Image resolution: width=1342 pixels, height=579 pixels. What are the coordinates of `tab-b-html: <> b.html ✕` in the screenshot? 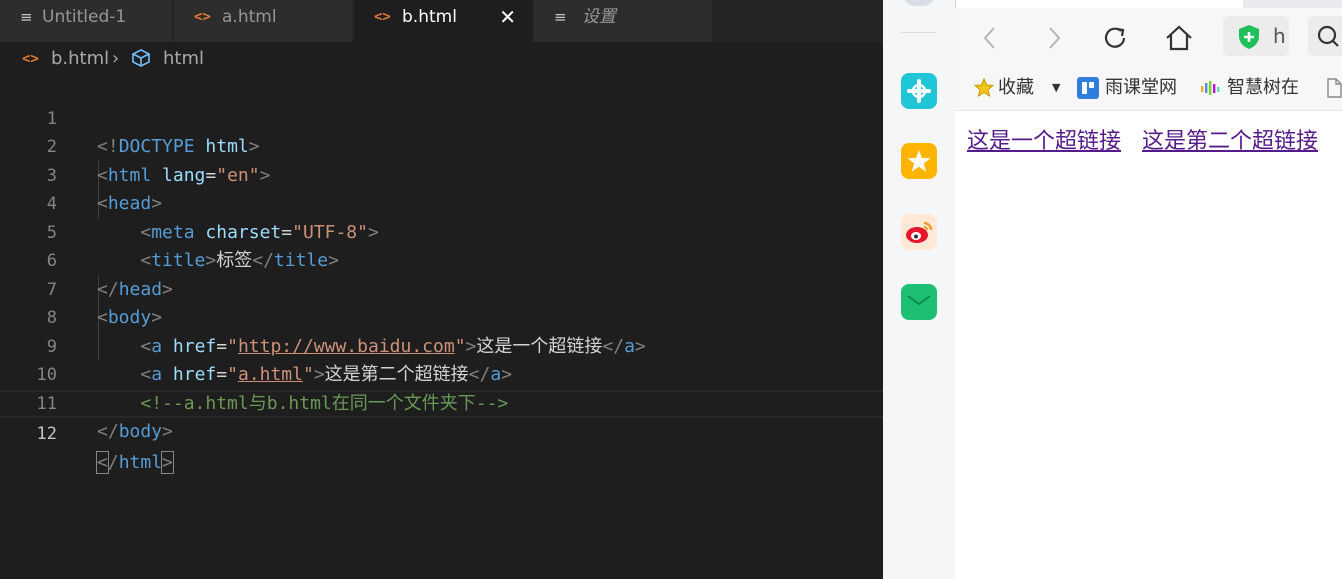 It's located at (443, 21).